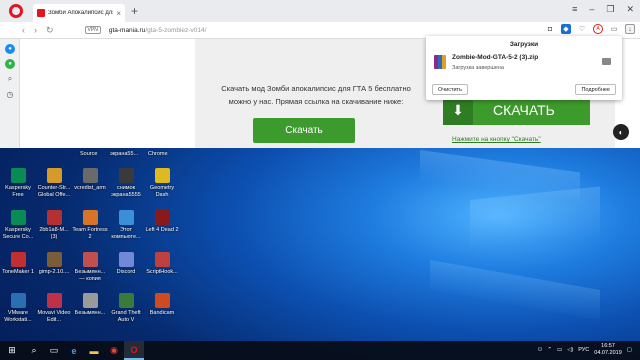 The height and width of the screenshot is (360, 640). I want to click on desktop-caption: Chrome, so click(158, 154).